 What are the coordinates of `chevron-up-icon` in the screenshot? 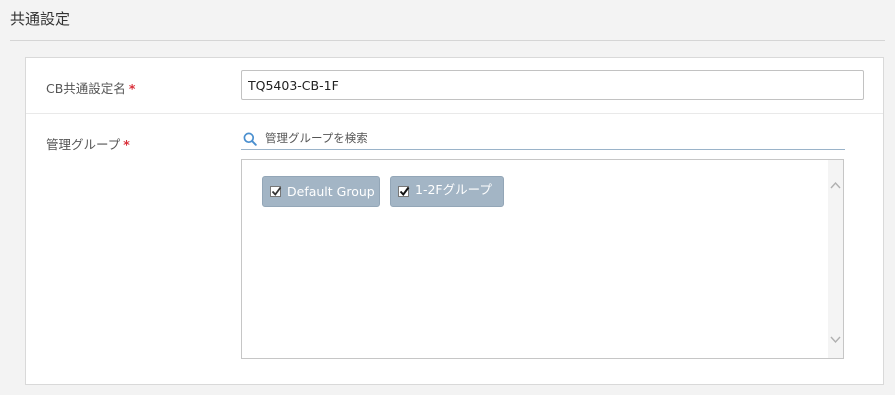 It's located at (835, 182).